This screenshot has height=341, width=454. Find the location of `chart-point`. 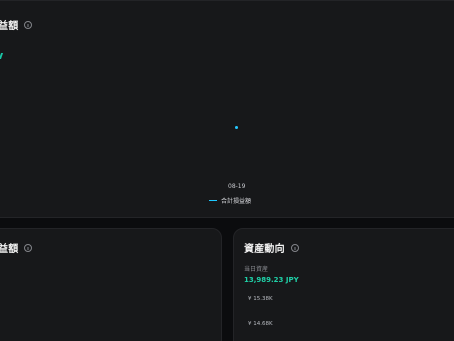

chart-point is located at coordinates (236, 127).